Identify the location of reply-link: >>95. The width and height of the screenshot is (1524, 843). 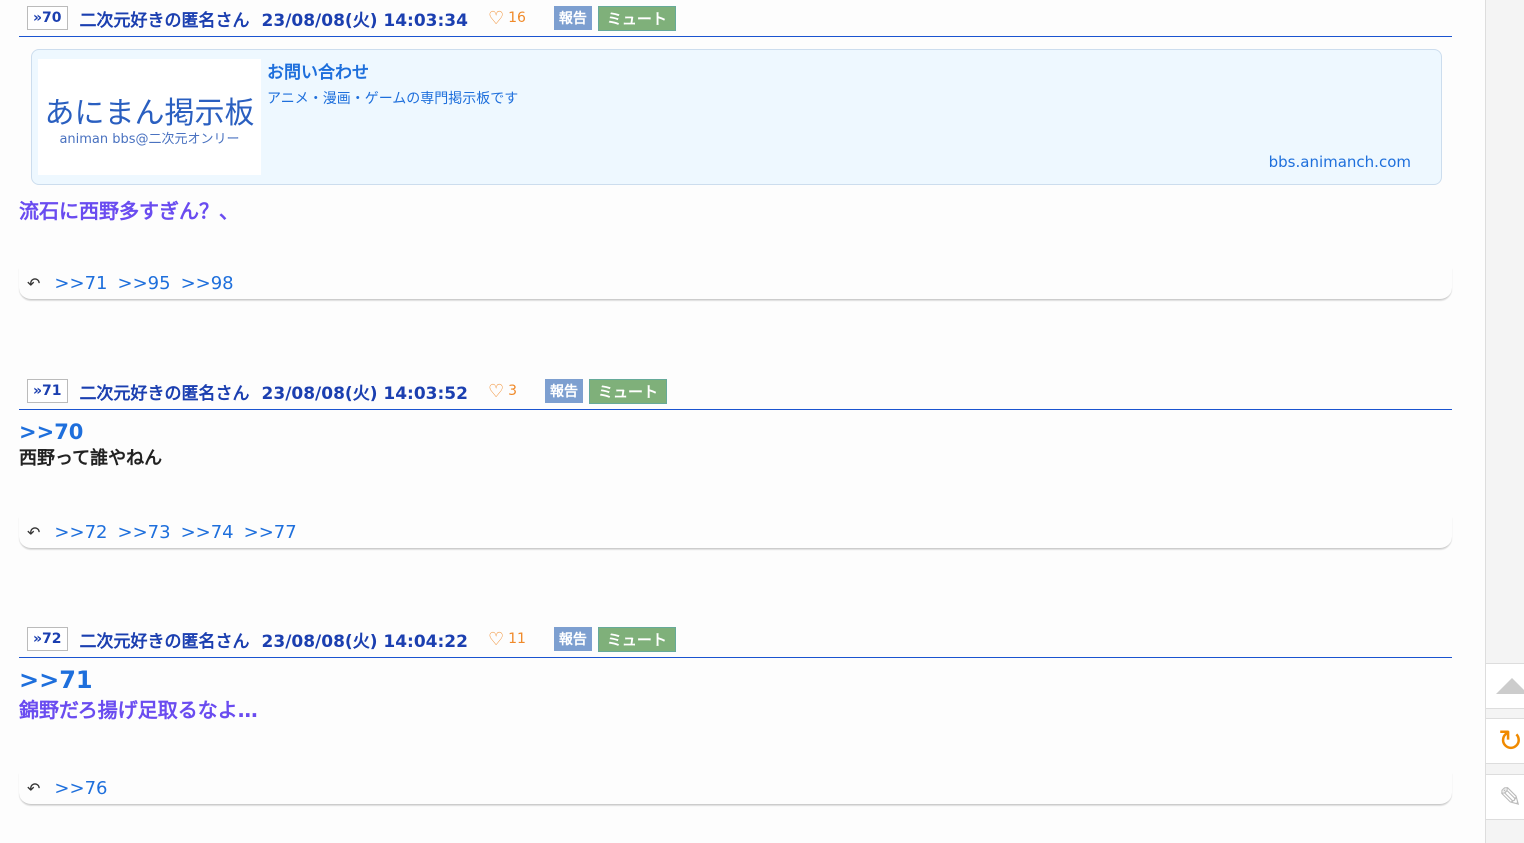
(143, 283).